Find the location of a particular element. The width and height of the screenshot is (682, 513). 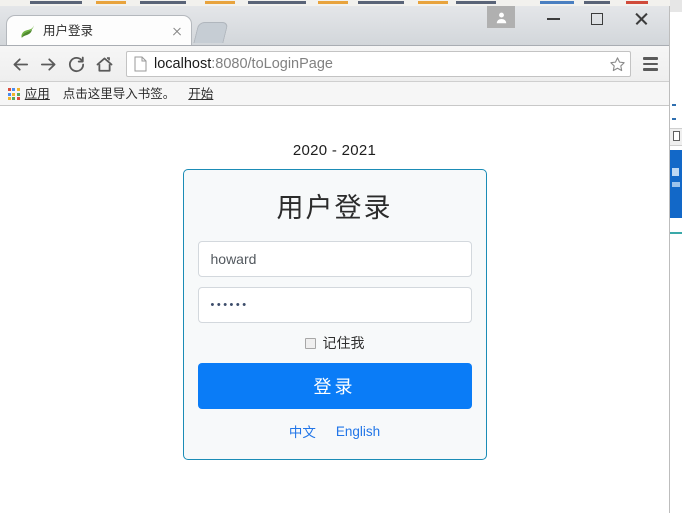

tab-title: 用户登录 is located at coordinates (68, 31).